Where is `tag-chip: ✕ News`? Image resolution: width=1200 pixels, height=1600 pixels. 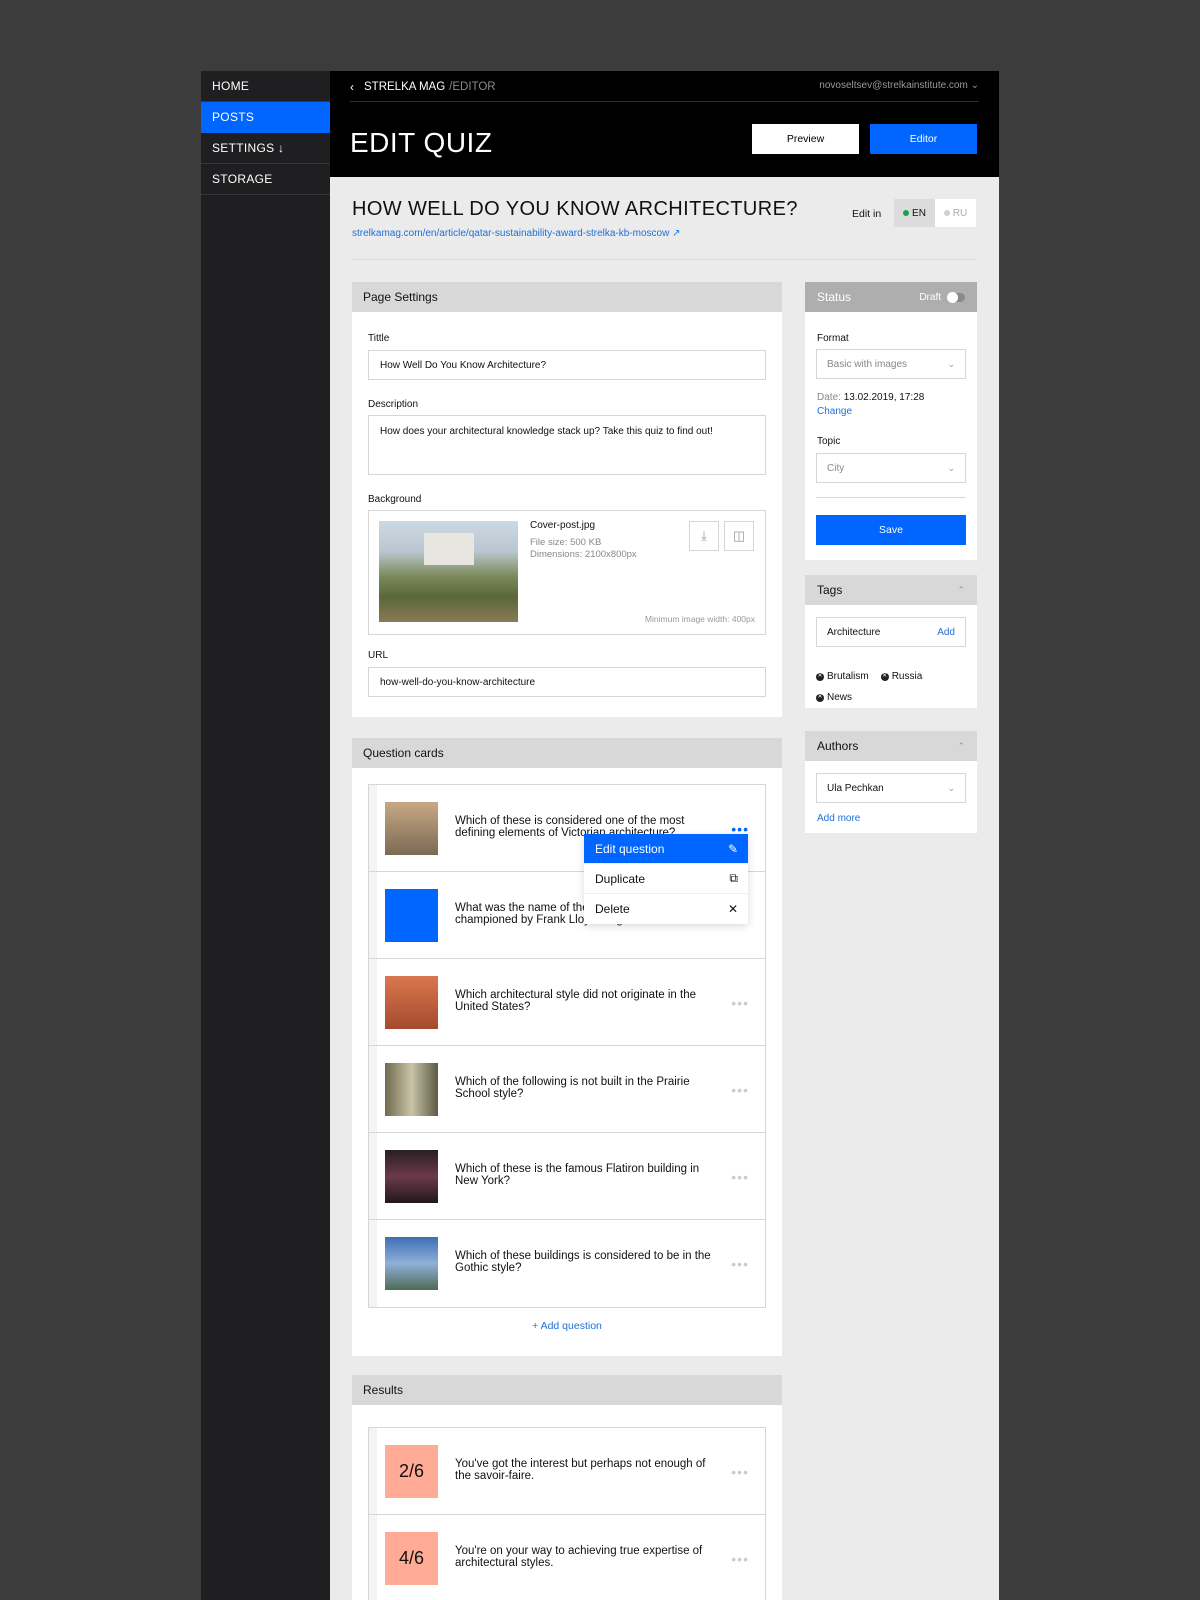
tag-chip: ✕ News is located at coordinates (834, 697).